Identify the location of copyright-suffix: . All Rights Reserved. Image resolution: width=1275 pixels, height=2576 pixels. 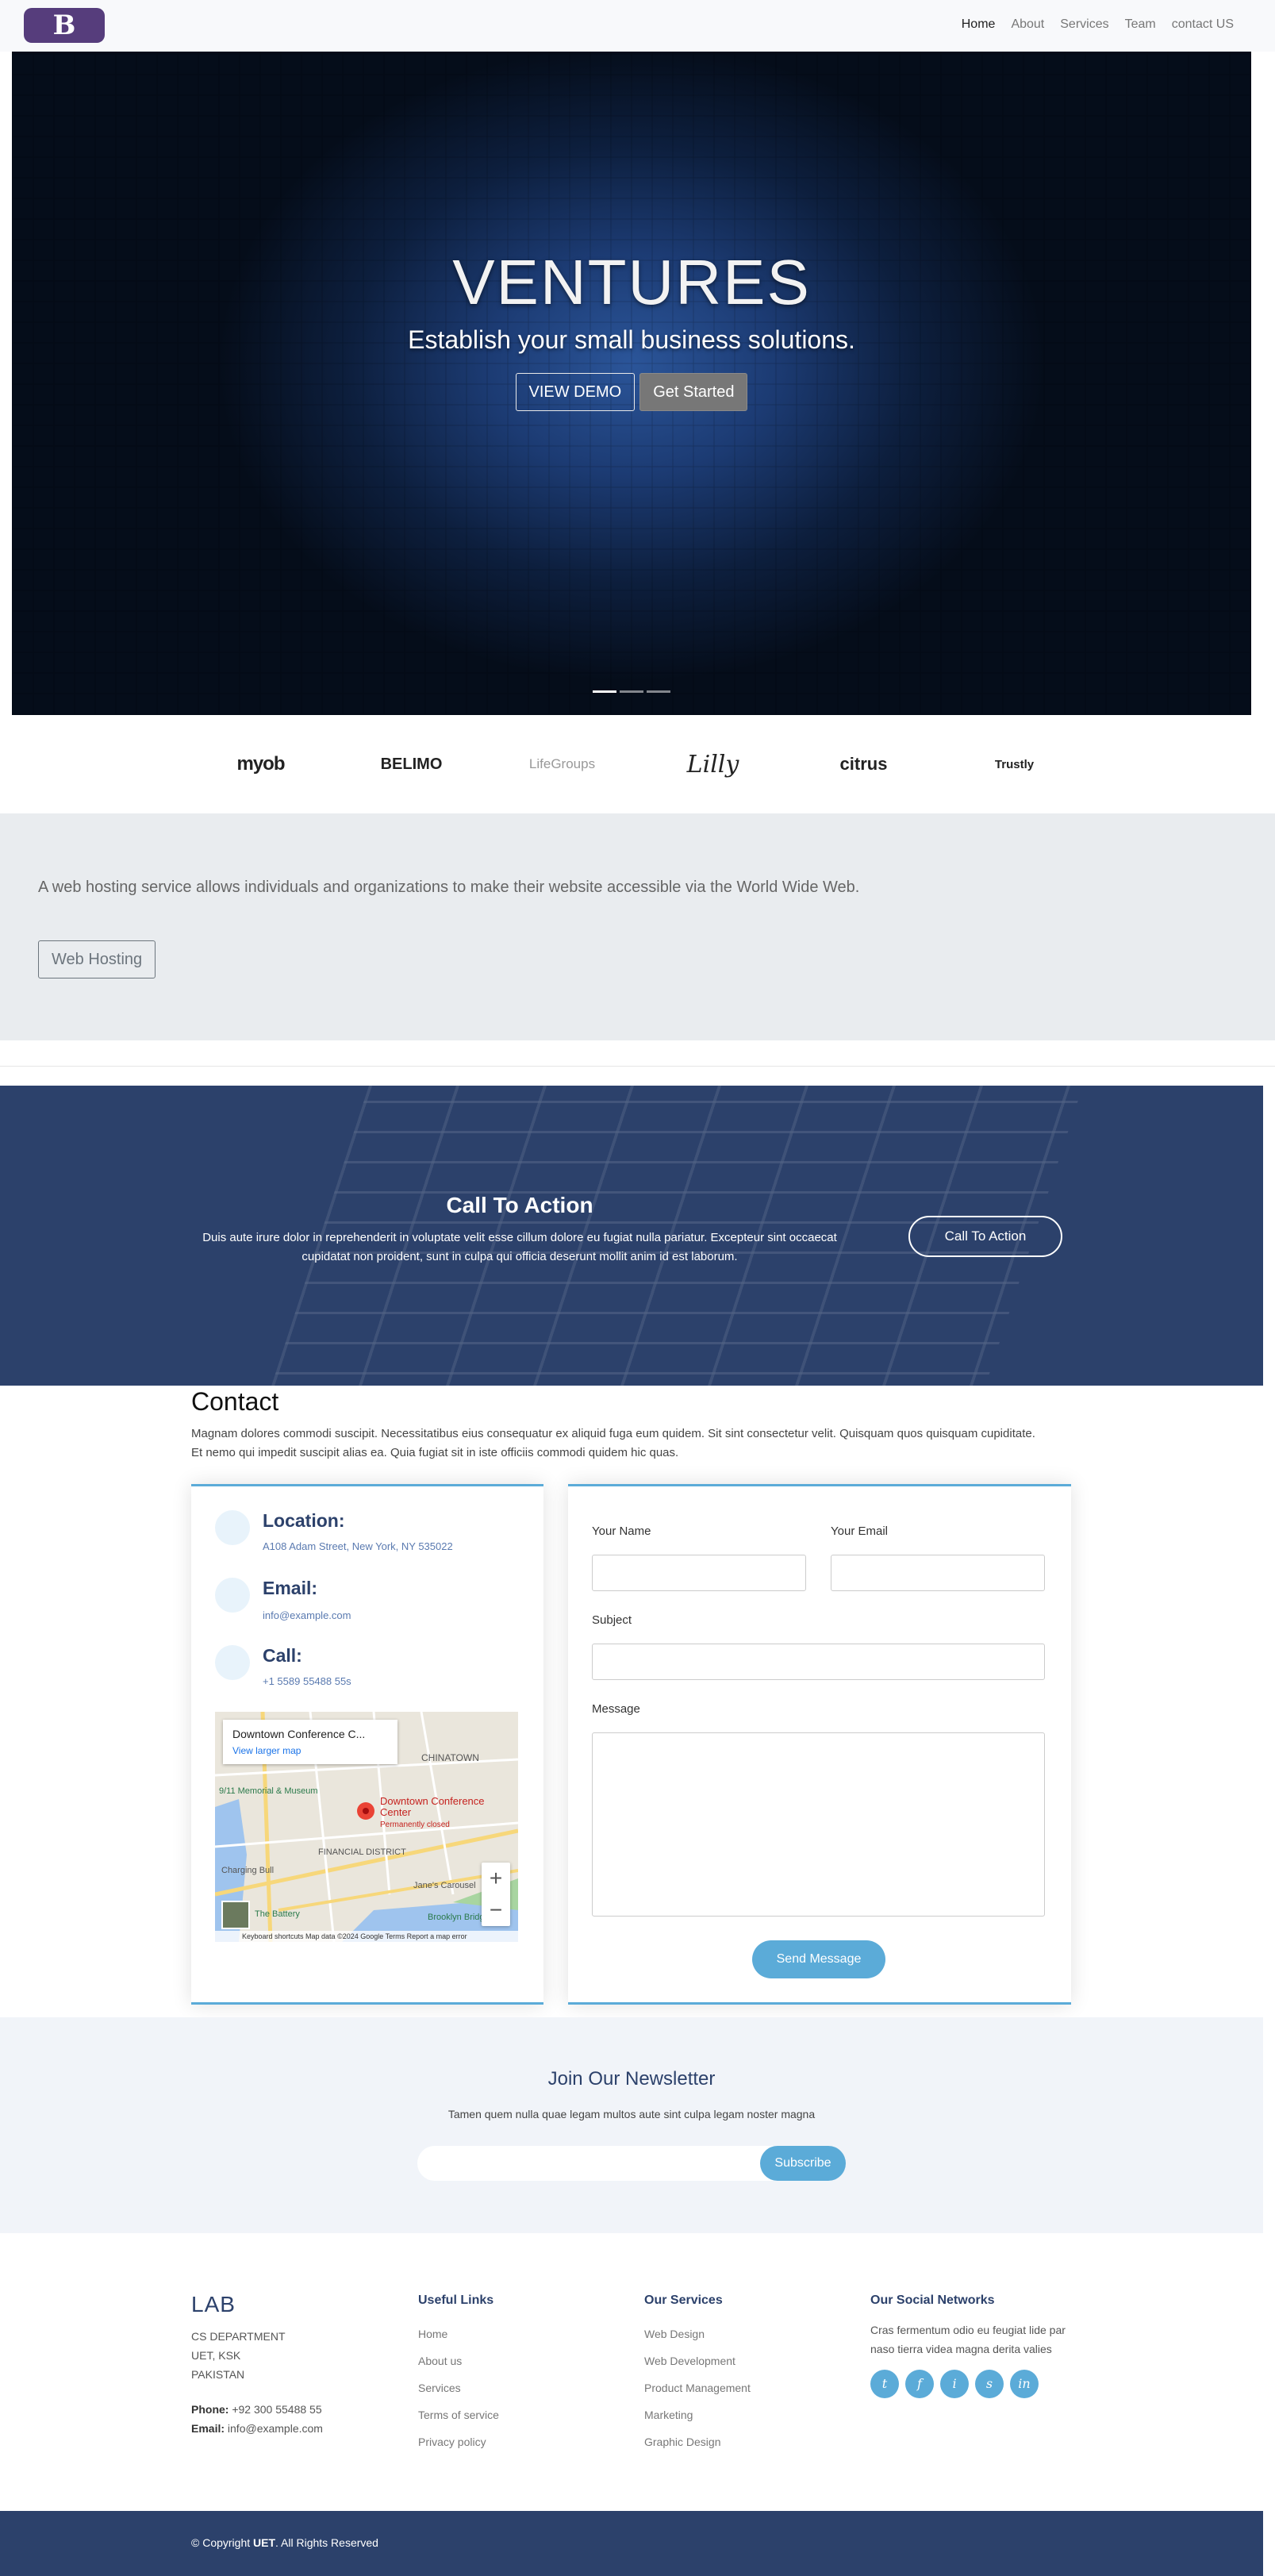
(327, 2542).